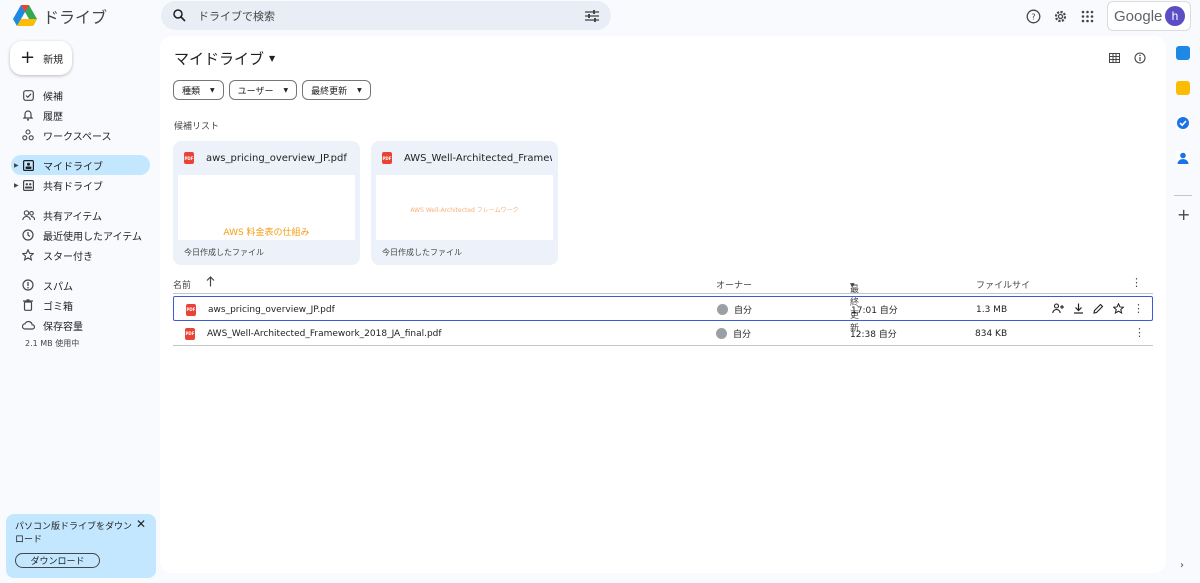 The width and height of the screenshot is (1200, 583). Describe the element at coordinates (991, 333) in the screenshot. I see `row-size: 834 KB` at that location.